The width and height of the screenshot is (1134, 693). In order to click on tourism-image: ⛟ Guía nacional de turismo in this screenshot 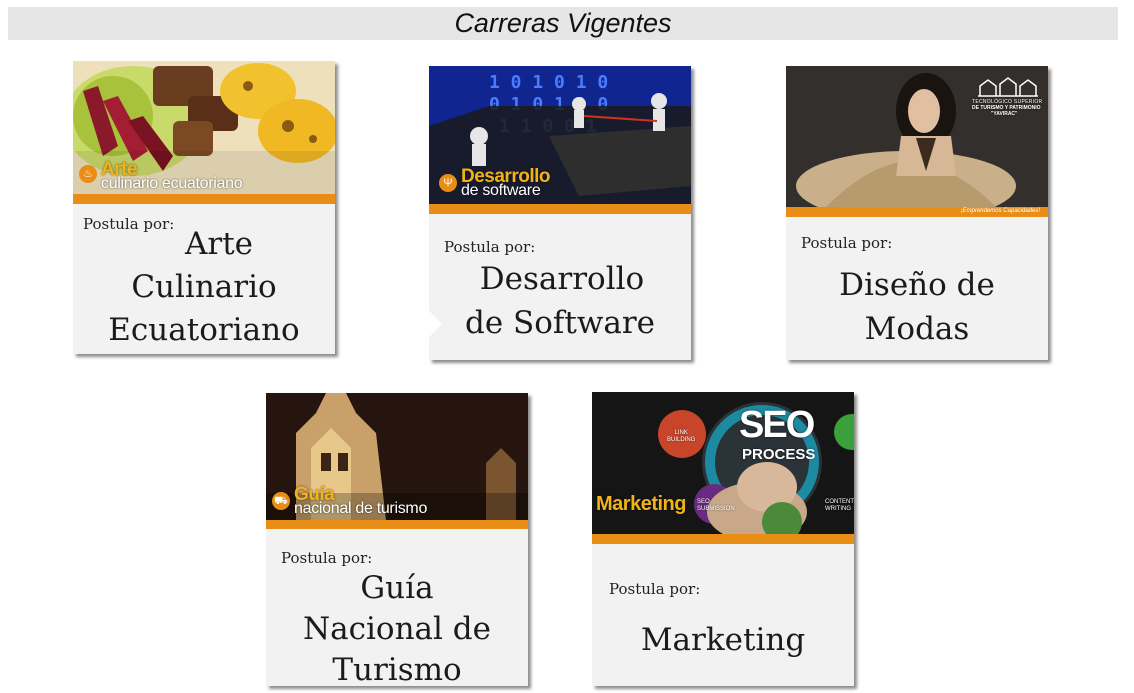, I will do `click(397, 456)`.